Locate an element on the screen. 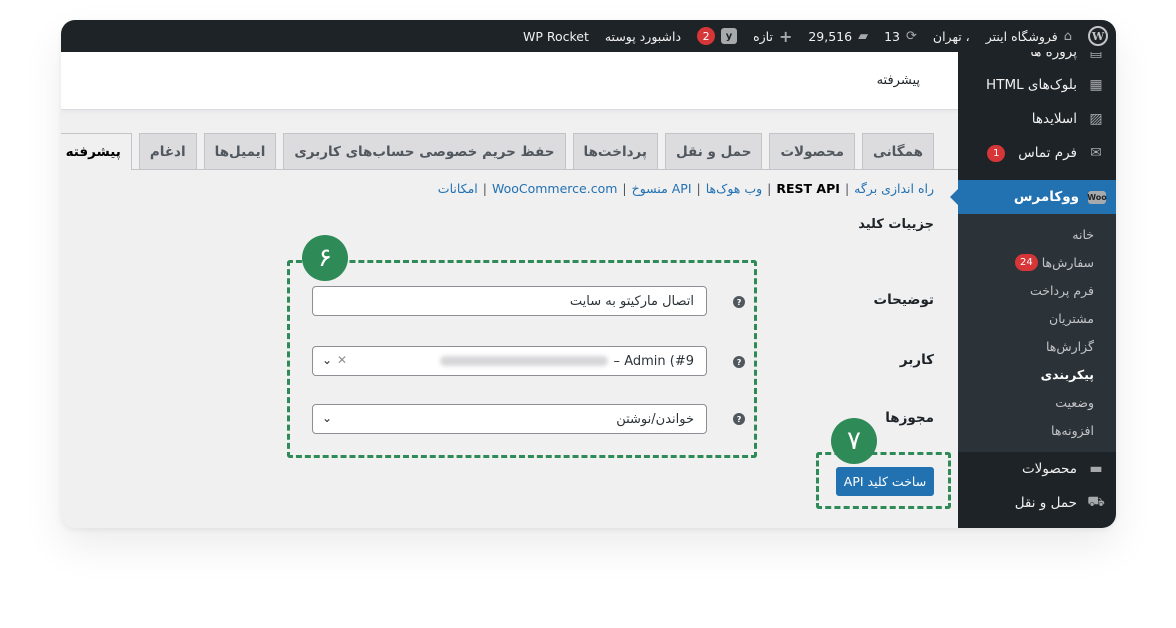 This screenshot has width=1176, height=628. orders-count-badge: 24 is located at coordinates (1026, 262).